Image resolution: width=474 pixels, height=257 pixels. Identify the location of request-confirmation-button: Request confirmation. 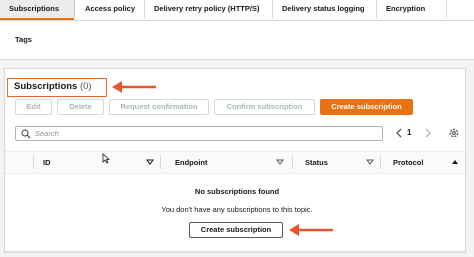
(159, 107).